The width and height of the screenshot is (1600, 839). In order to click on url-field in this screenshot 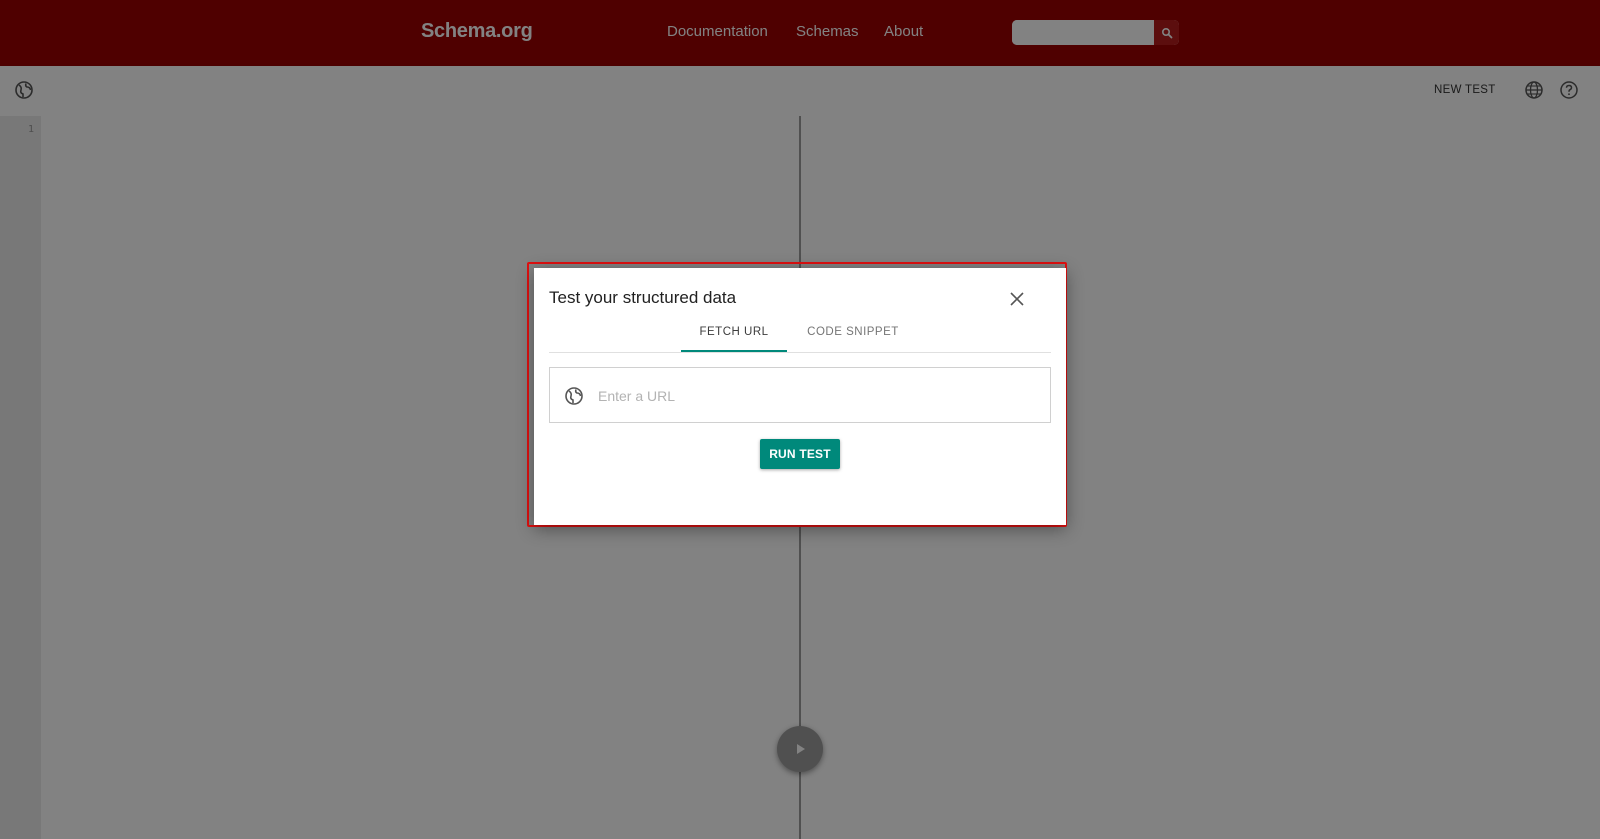, I will do `click(800, 395)`.